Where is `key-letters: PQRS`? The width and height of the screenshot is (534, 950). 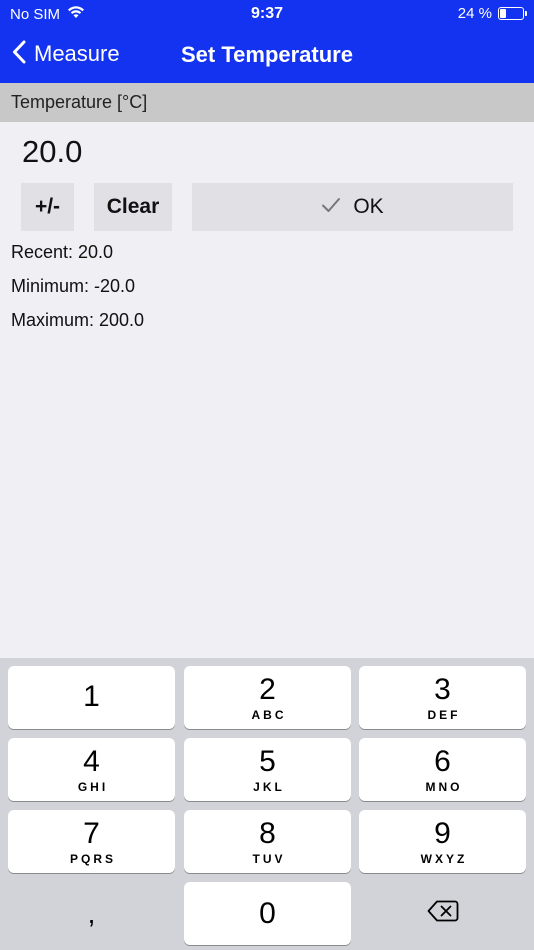 key-letters: PQRS is located at coordinates (92, 858).